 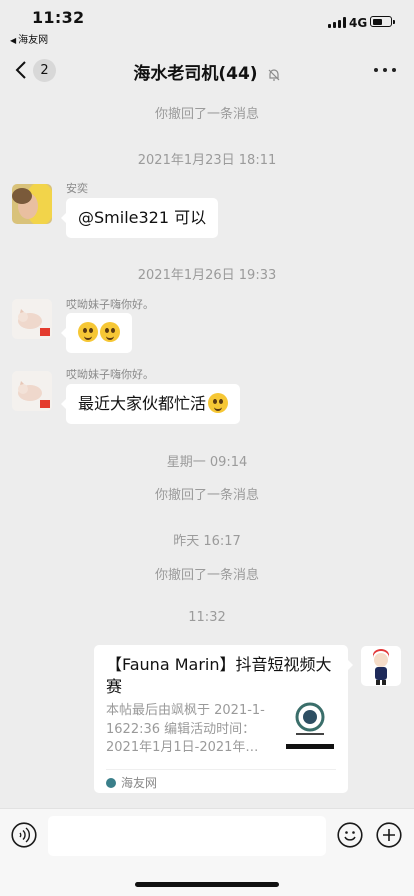 What do you see at coordinates (111, 782) in the screenshot?
I see `source-logo-icon` at bounding box center [111, 782].